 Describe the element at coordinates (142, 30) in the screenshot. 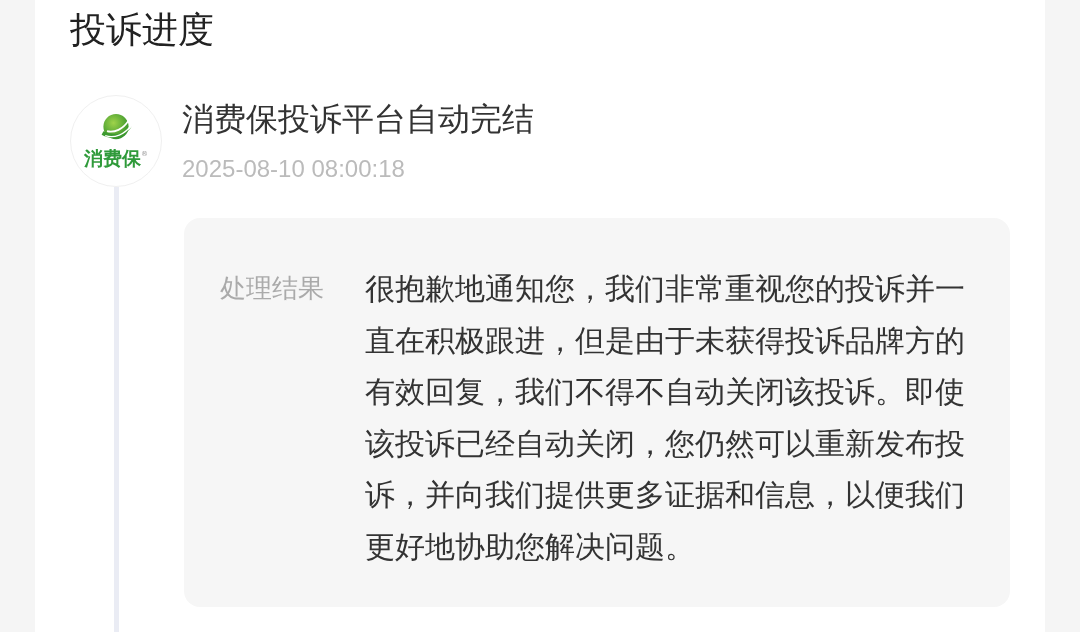

I see `page-title: 投诉进度` at that location.